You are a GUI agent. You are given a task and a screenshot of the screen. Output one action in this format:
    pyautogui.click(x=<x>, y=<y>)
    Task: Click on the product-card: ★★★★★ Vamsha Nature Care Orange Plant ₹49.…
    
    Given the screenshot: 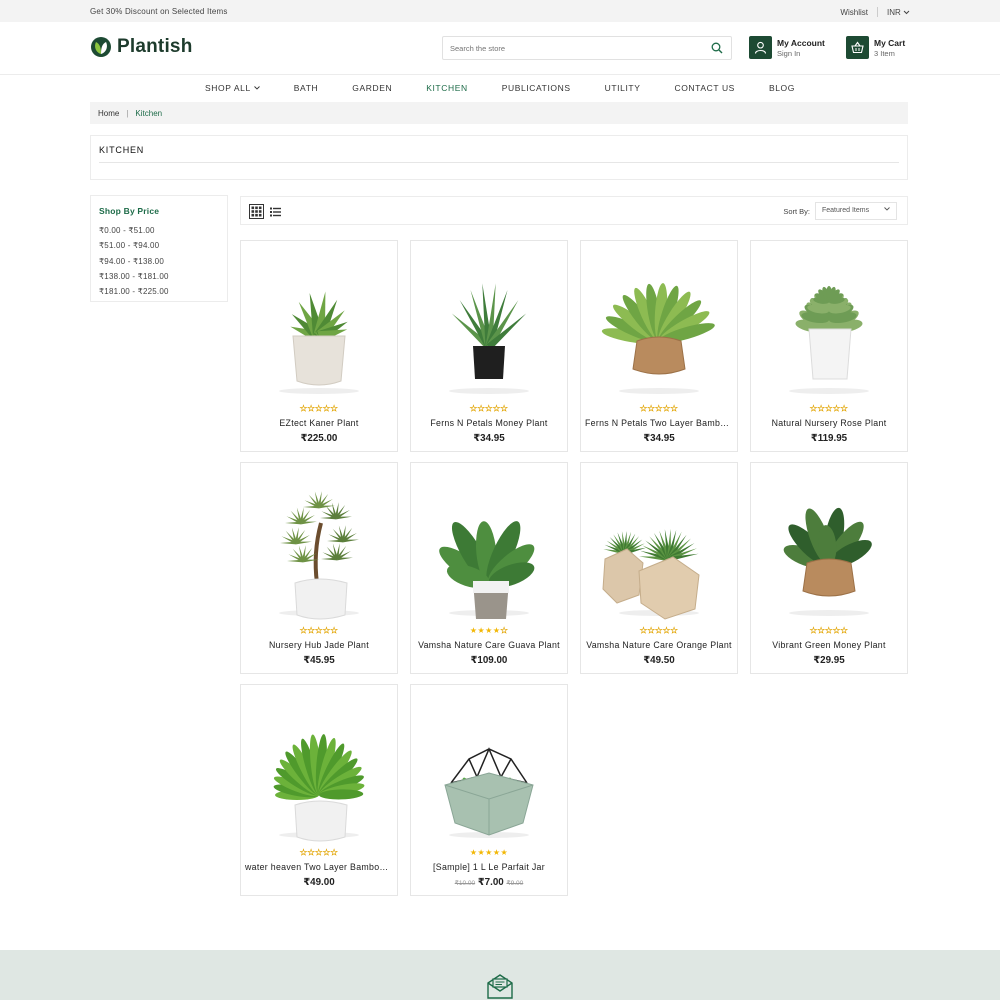 What is the action you would take?
    pyautogui.click(x=659, y=568)
    